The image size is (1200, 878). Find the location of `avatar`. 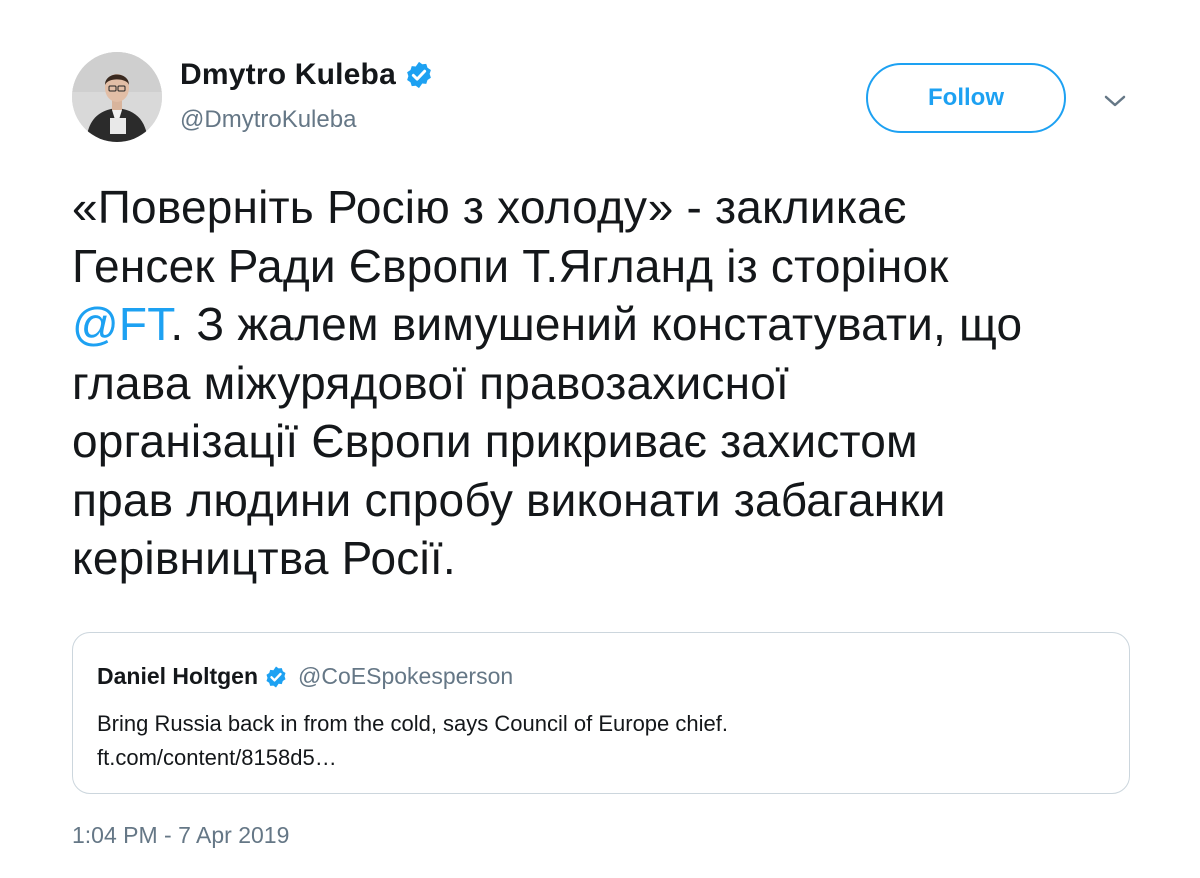

avatar is located at coordinates (117, 97).